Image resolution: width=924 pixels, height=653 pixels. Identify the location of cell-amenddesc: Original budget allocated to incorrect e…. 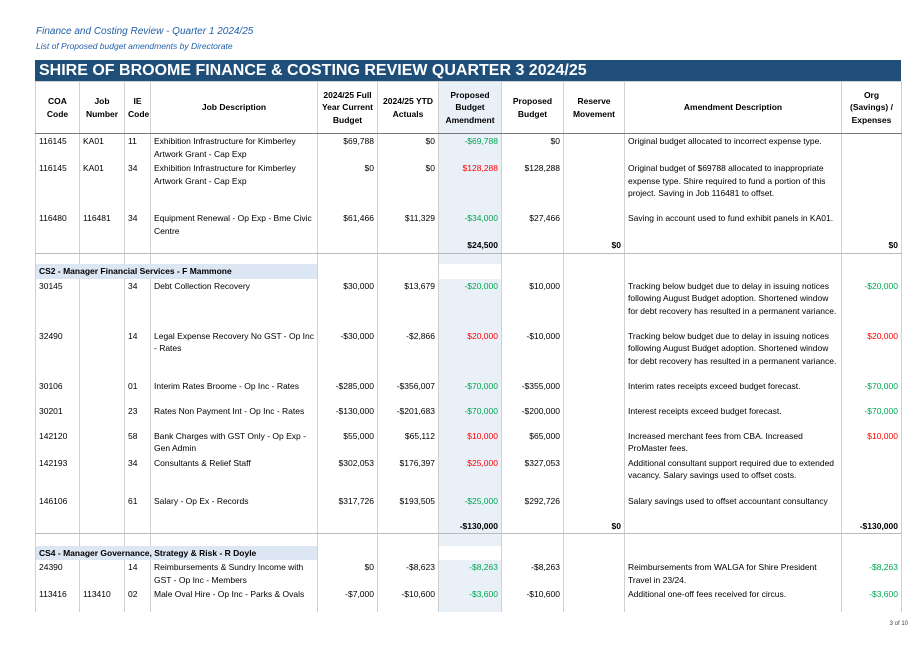
(733, 147).